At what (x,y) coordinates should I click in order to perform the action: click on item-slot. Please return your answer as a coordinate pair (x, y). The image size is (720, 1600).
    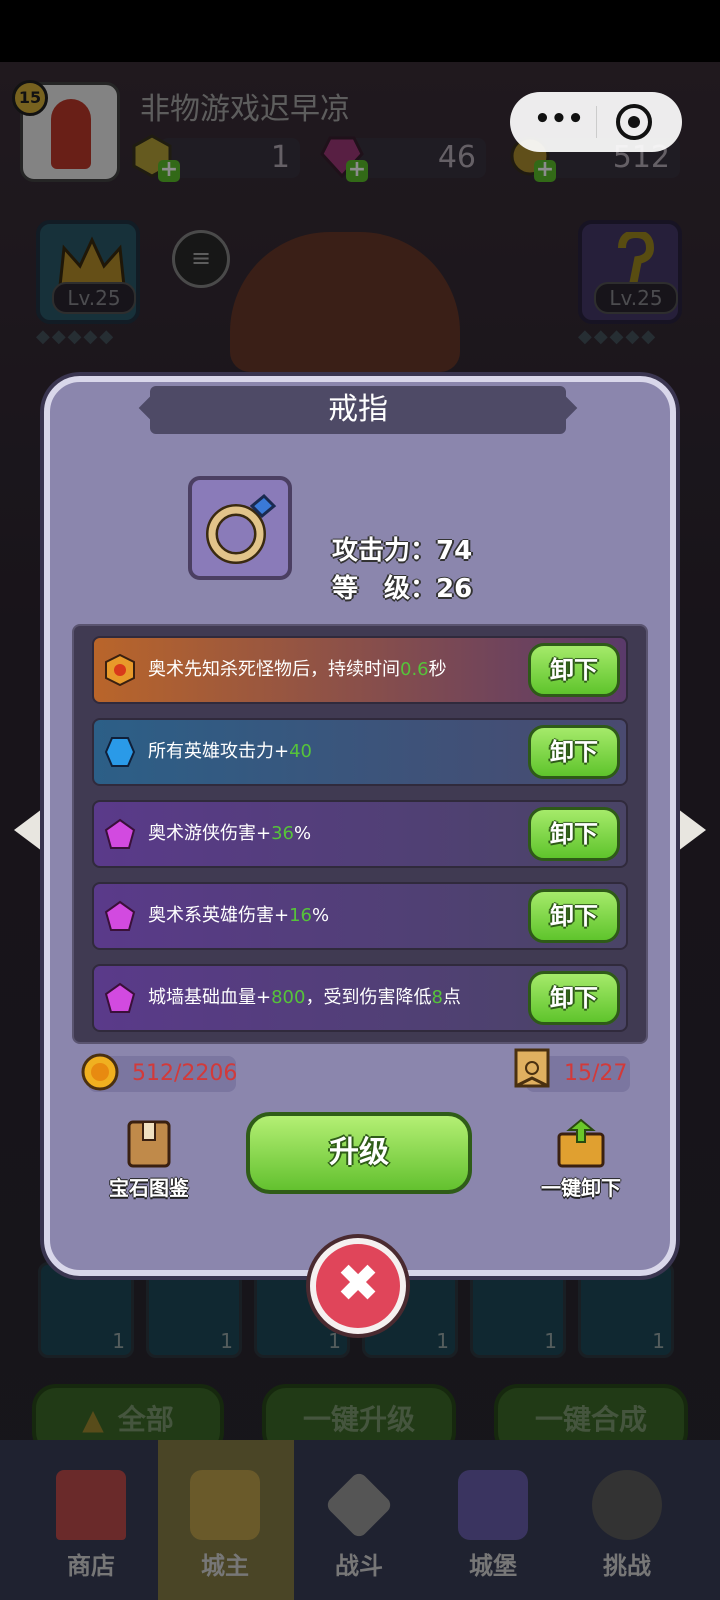
    Looking at the image, I should click on (240, 528).